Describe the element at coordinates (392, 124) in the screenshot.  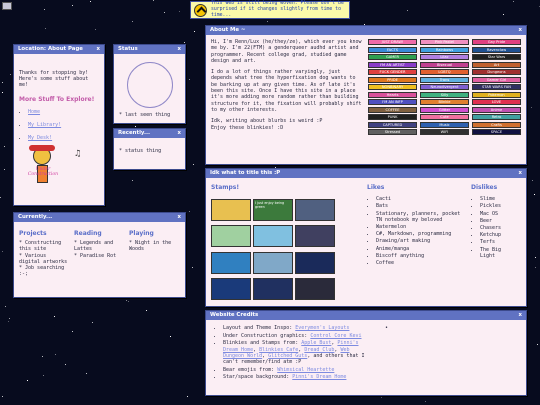
I see `blinkie-image: CAPTURED` at that location.